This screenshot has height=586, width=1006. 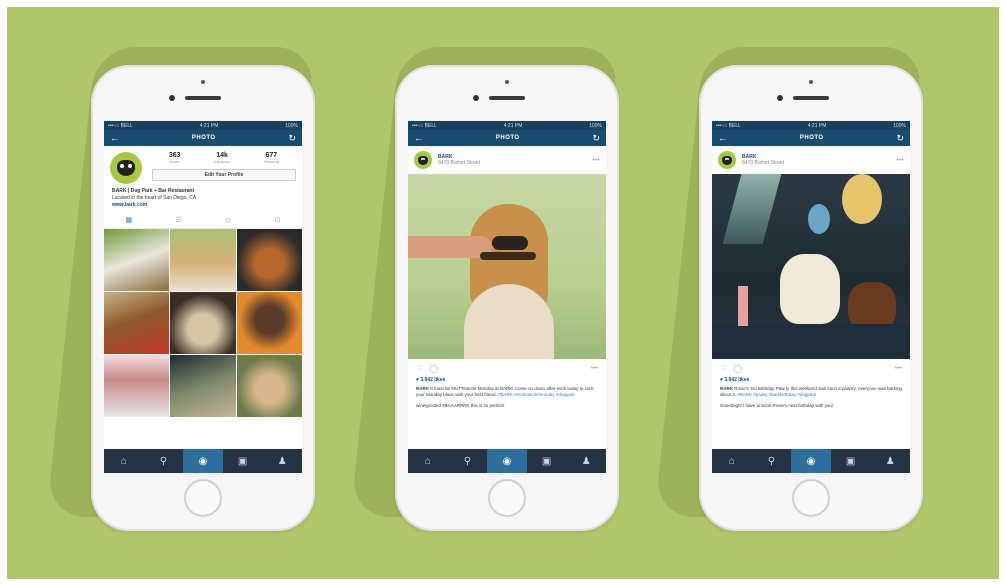 I want to click on carrier-text: •••○○ BELL, so click(x=424, y=125).